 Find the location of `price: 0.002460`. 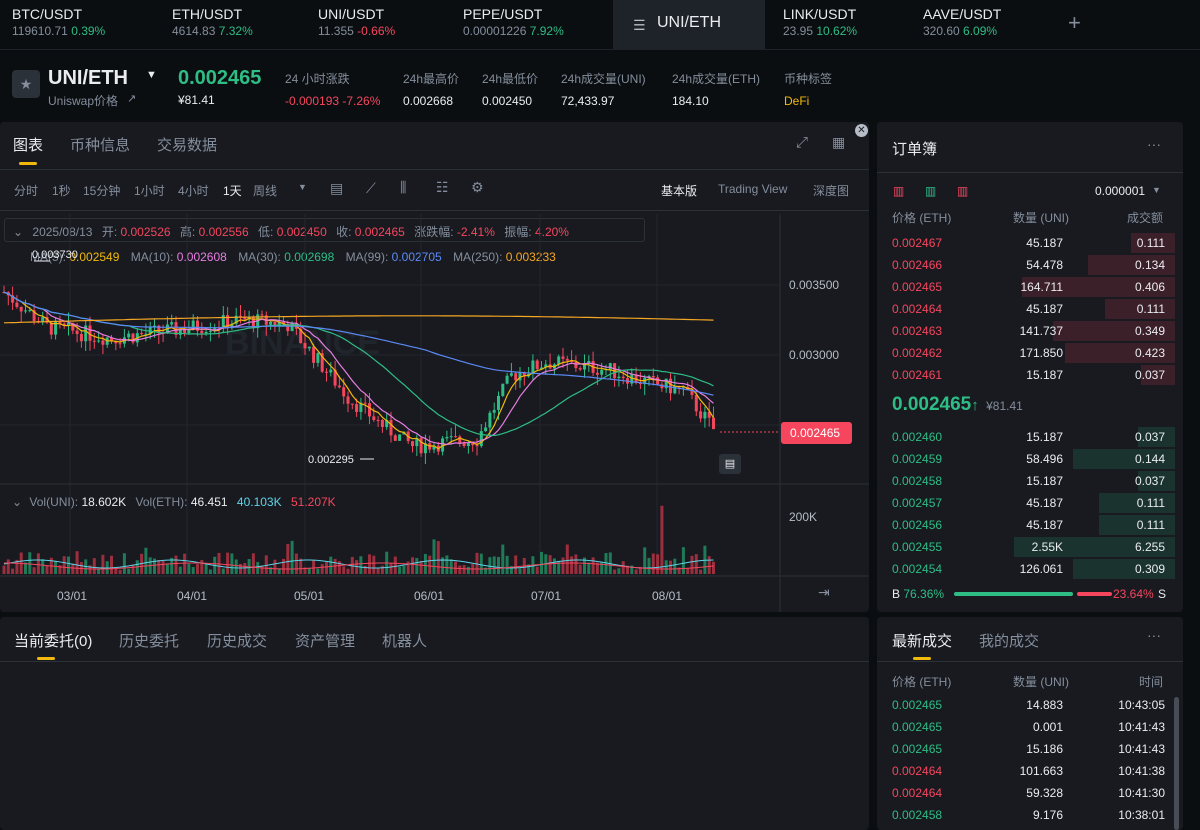

price: 0.002460 is located at coordinates (917, 437).